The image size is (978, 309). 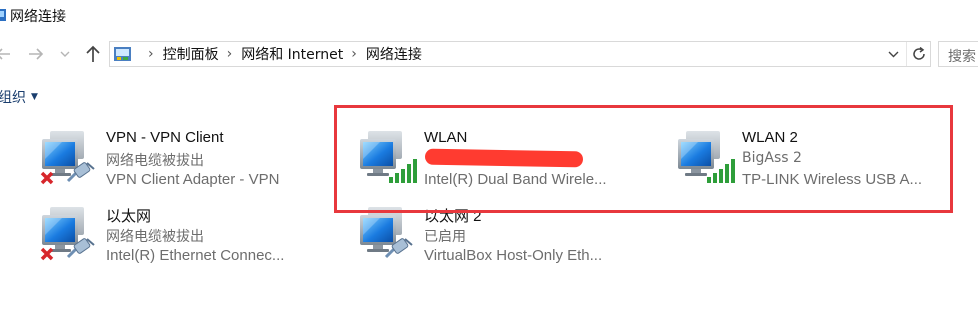 I want to click on breadcrumb-control-panel: 控制面板, so click(x=191, y=54).